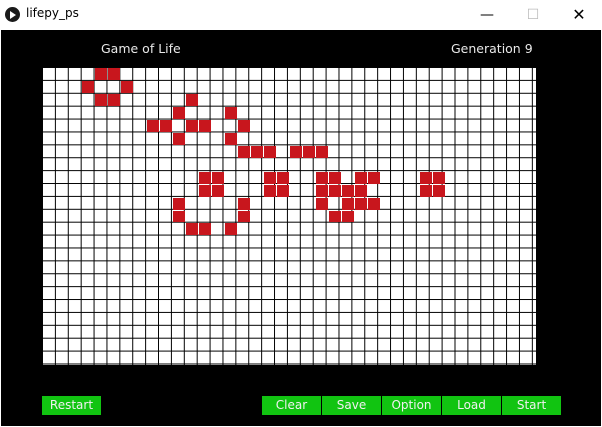  What do you see at coordinates (71, 405) in the screenshot?
I see `restart-button: Restart` at bounding box center [71, 405].